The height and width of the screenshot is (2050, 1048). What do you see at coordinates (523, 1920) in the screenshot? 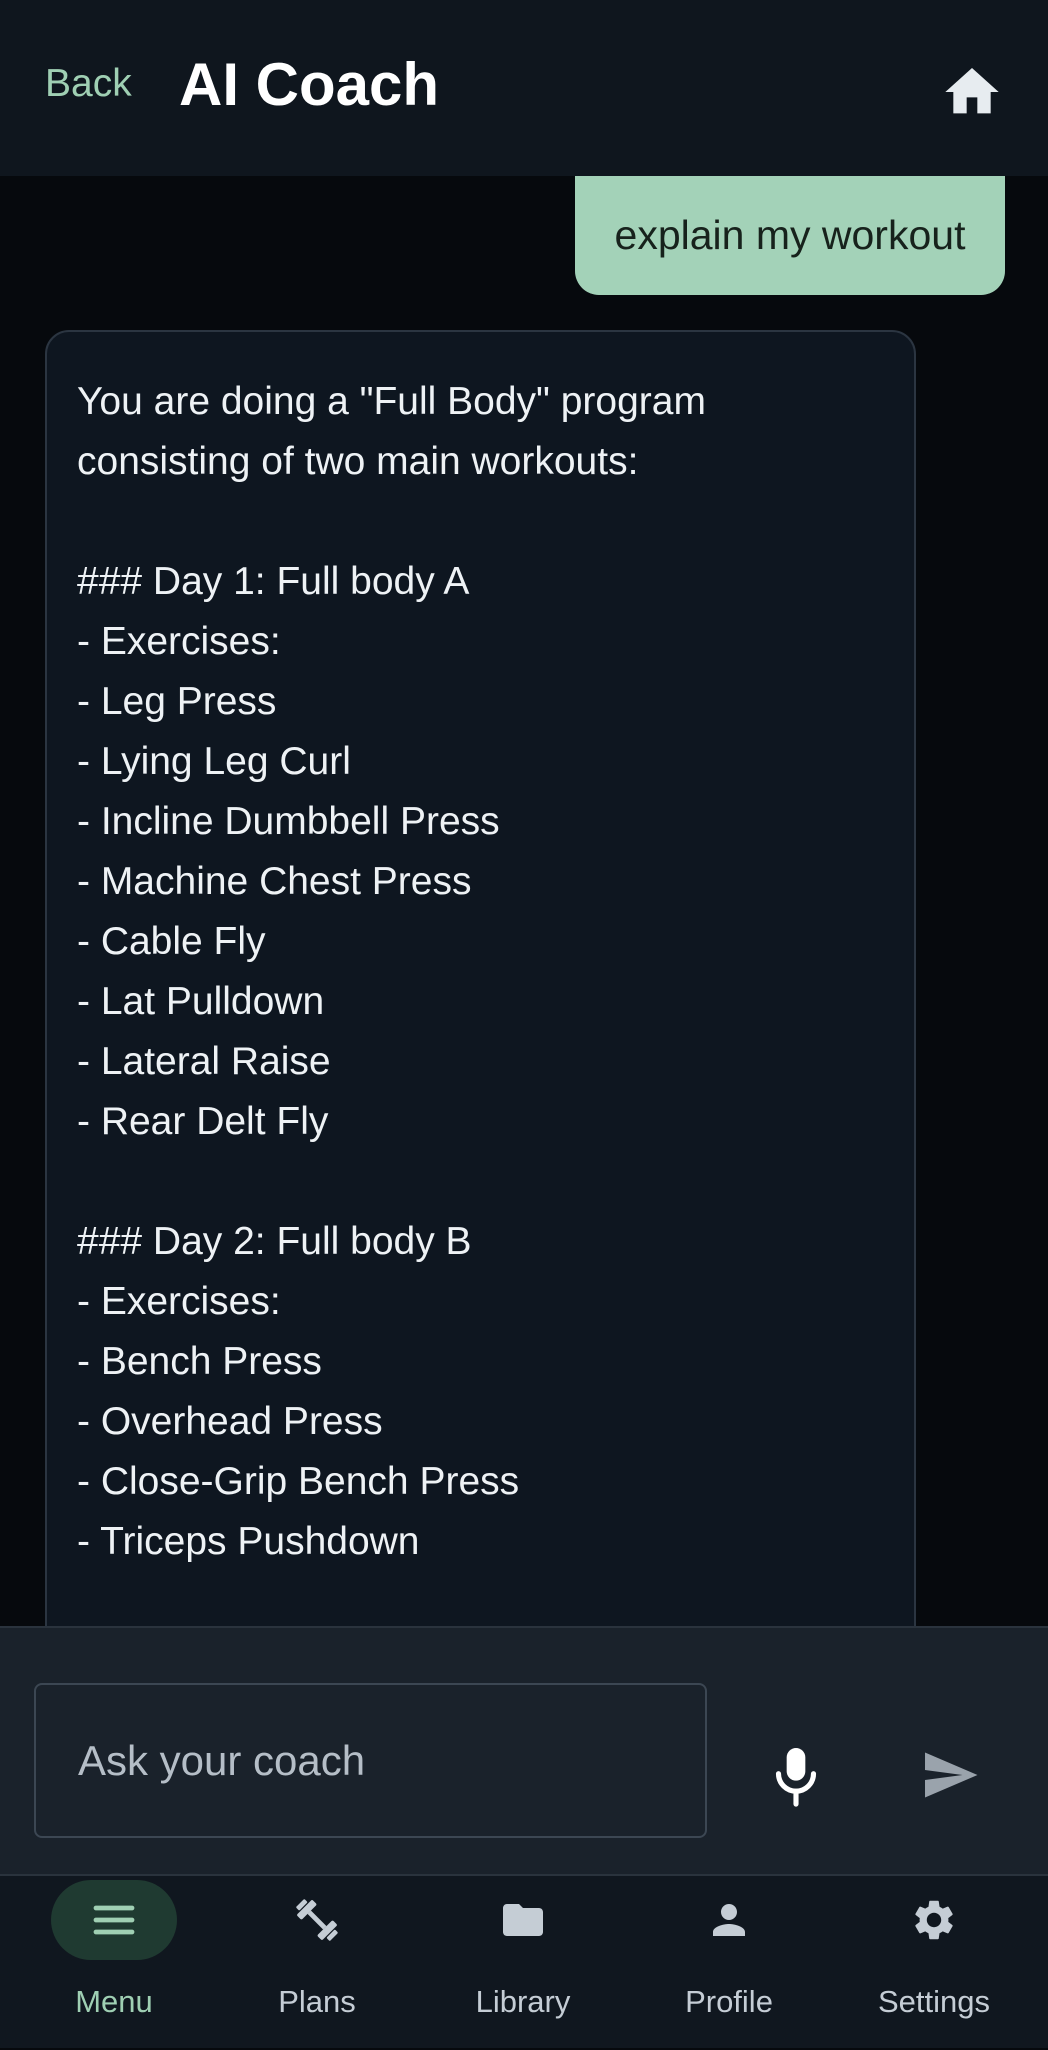
I see `folder-icon` at bounding box center [523, 1920].